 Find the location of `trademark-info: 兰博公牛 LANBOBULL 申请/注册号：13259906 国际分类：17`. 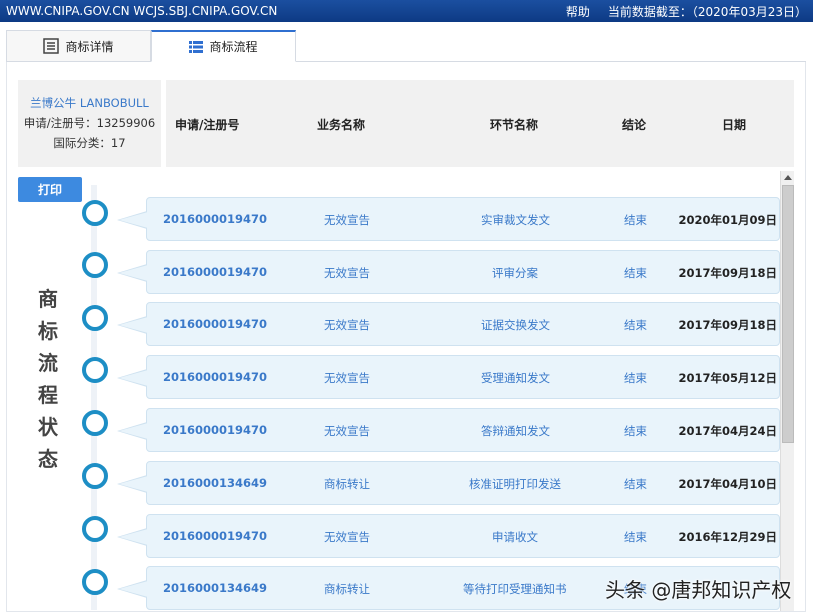

trademark-info: 兰博公牛 LANBOBULL 申请/注册号：13259906 国际分类：17 is located at coordinates (89, 123).